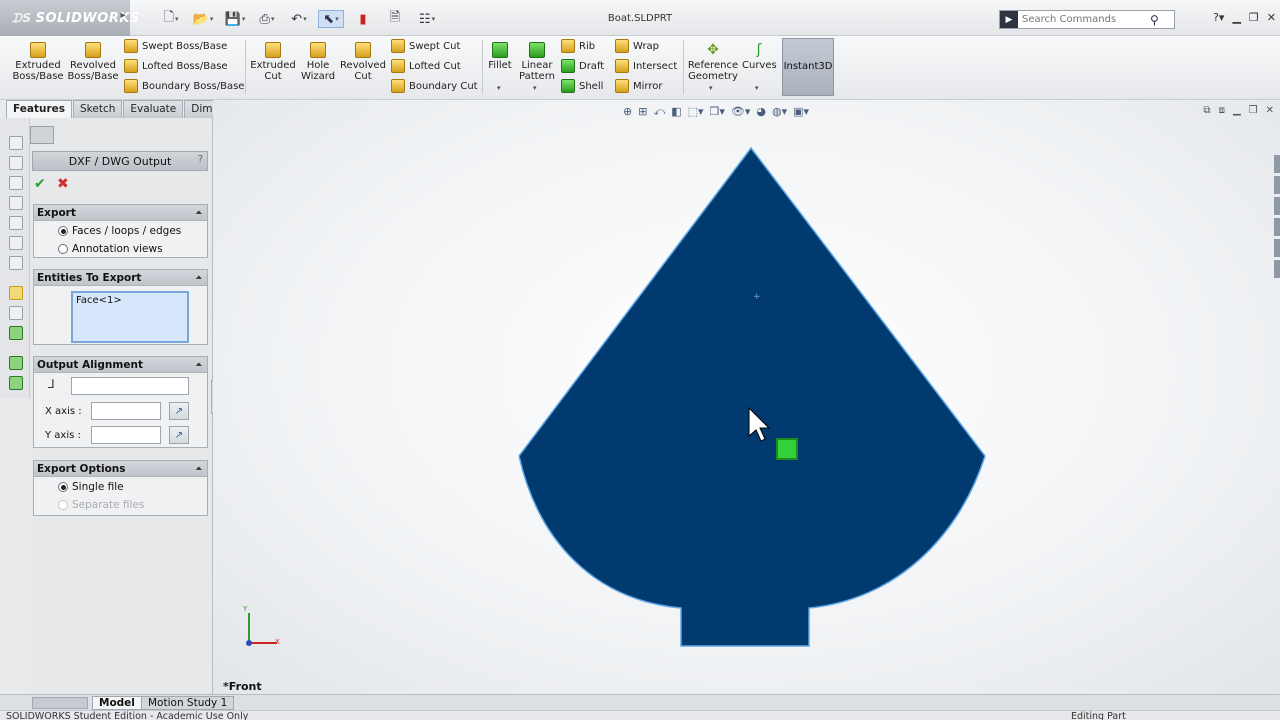 The width and height of the screenshot is (1280, 720). I want to click on curves-button: ʃ Curves, so click(759, 55).